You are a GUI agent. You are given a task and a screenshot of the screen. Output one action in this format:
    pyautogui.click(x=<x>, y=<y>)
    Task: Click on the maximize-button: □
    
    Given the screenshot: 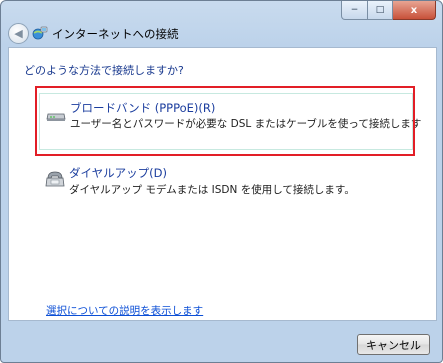 What is the action you would take?
    pyautogui.click(x=380, y=10)
    